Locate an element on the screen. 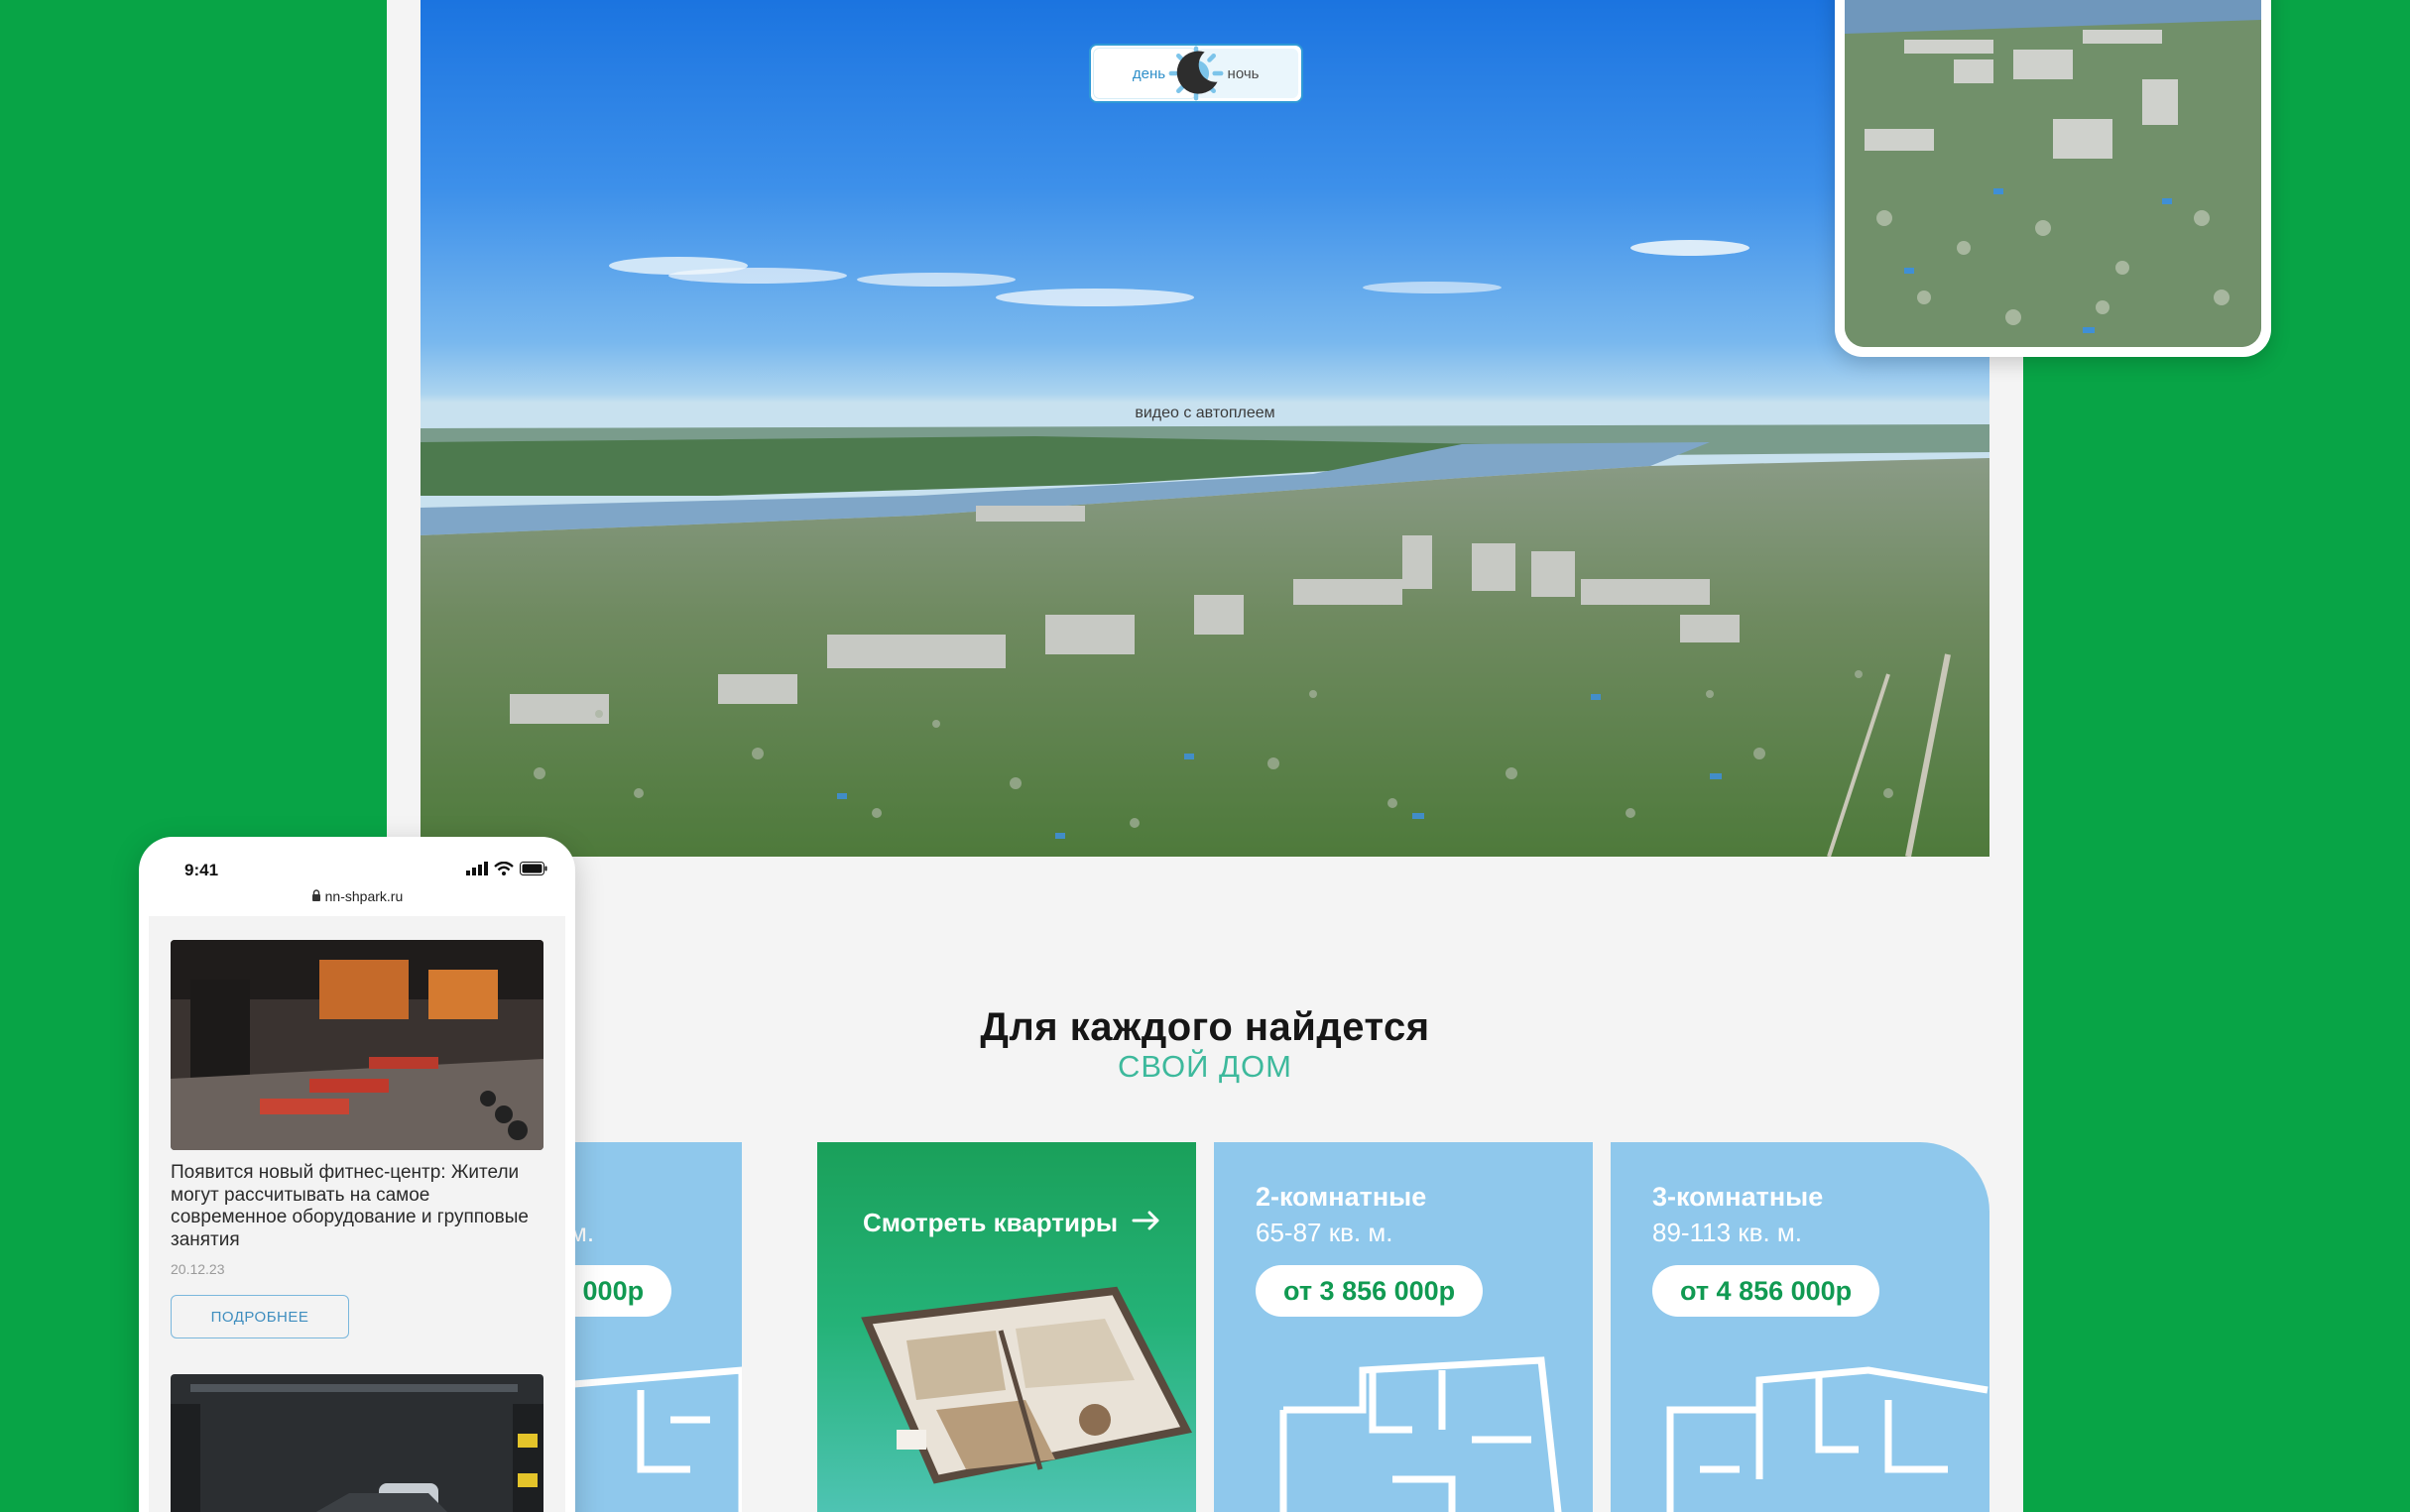 Image resolution: width=2410 pixels, height=1512 pixels. apartment-card-2room: 2-комнатные 65-87 кв. м. от 3 856 000р is located at coordinates (1403, 1327).